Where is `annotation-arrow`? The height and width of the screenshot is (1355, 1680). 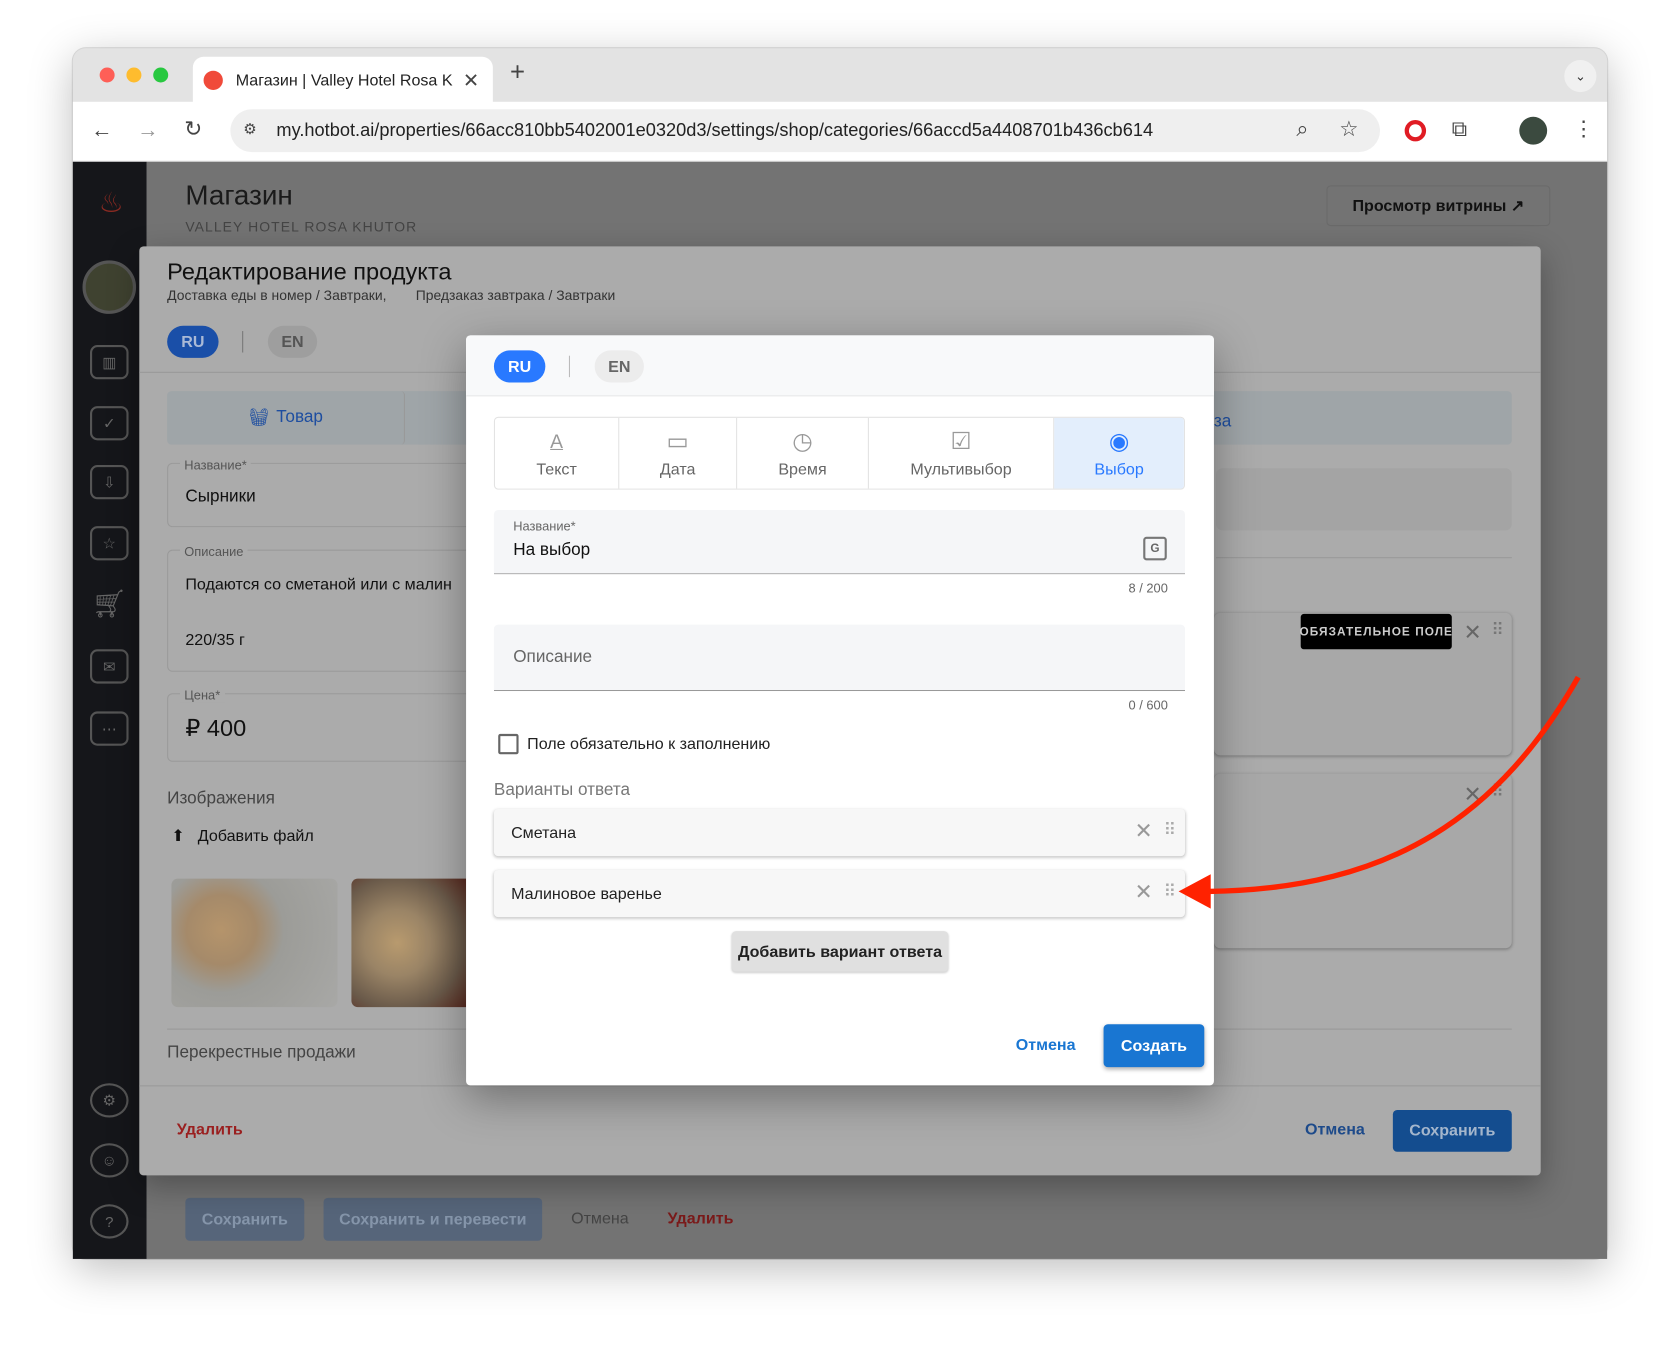
annotation-arrow is located at coordinates (1379, 792).